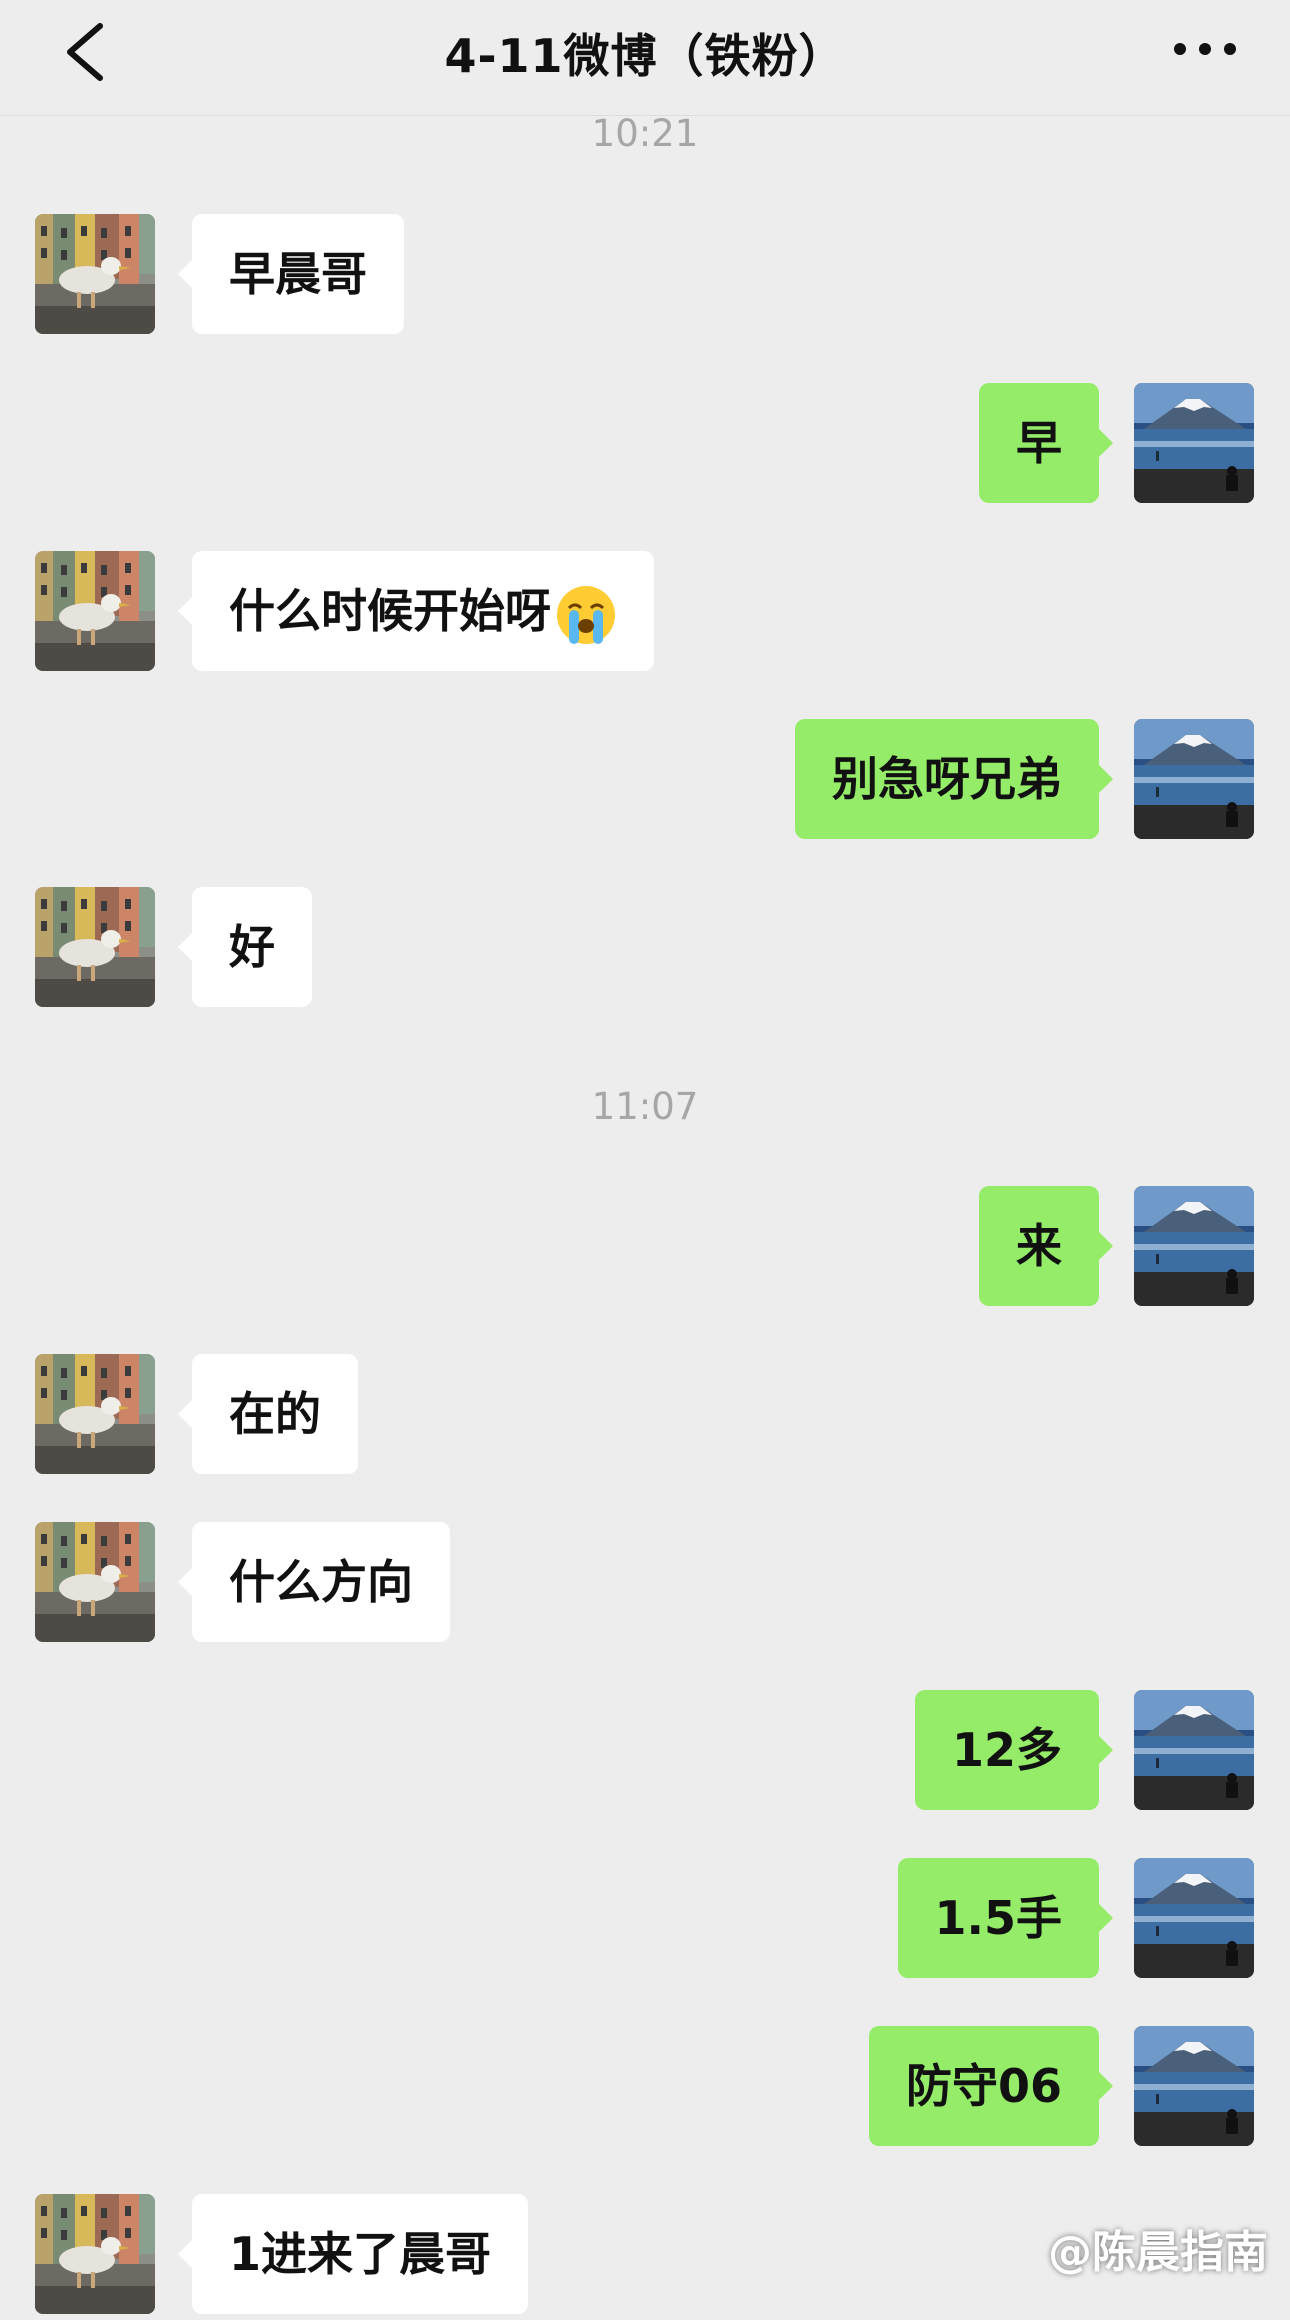 This screenshot has height=2320, width=1290. I want to click on outgoing-message-bubble: 别急呀兄弟, so click(954, 779).